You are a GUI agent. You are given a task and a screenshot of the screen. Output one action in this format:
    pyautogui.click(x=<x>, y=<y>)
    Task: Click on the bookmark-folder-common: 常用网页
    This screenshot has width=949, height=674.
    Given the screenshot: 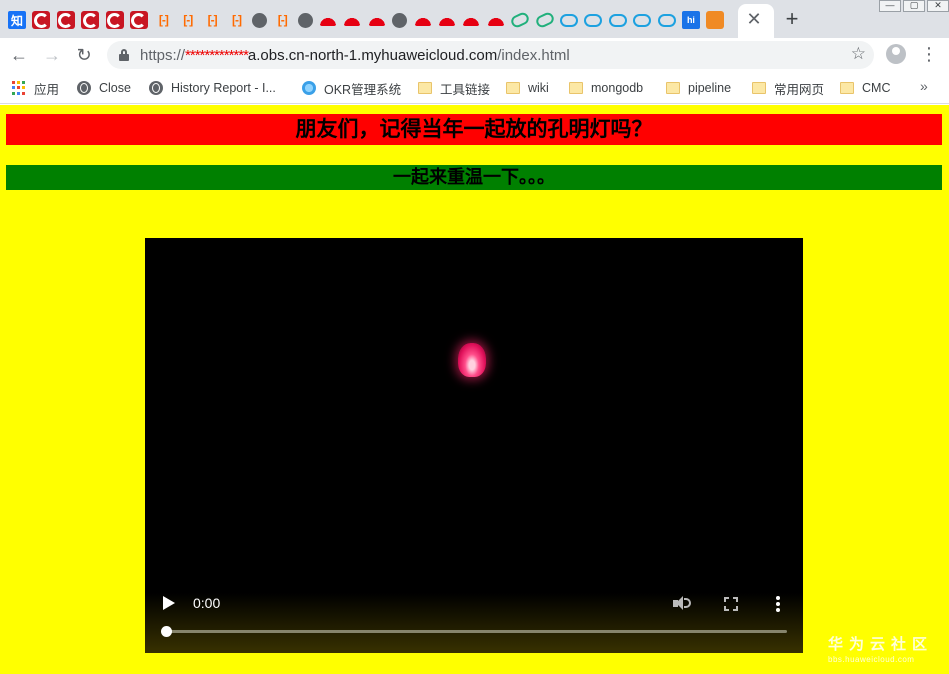 What is the action you would take?
    pyautogui.click(x=788, y=88)
    